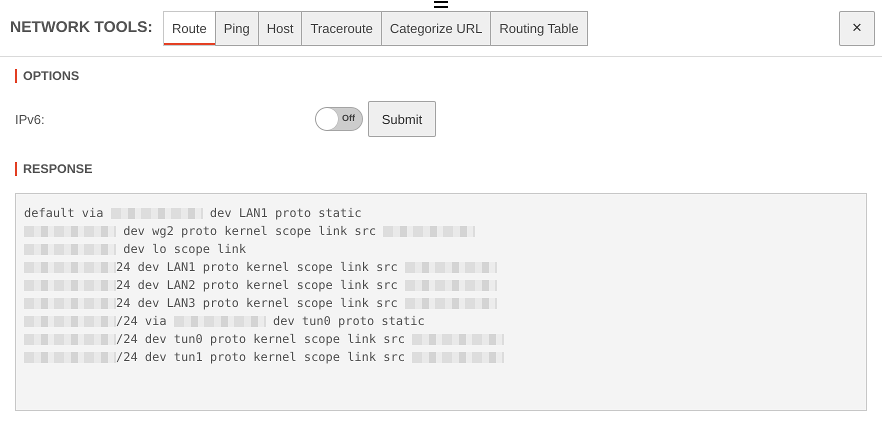 This screenshot has height=425, width=882. What do you see at coordinates (261, 339) in the screenshot?
I see `output-text: /24 dev tun0 proto kernel scope link src` at bounding box center [261, 339].